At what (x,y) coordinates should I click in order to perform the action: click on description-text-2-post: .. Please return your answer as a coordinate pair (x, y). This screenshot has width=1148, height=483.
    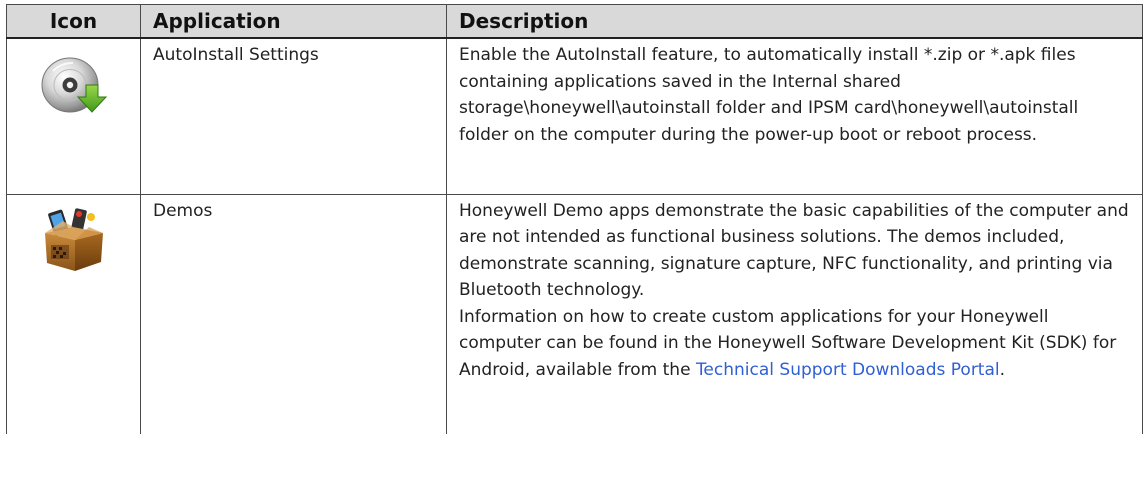
    Looking at the image, I should click on (1002, 369).